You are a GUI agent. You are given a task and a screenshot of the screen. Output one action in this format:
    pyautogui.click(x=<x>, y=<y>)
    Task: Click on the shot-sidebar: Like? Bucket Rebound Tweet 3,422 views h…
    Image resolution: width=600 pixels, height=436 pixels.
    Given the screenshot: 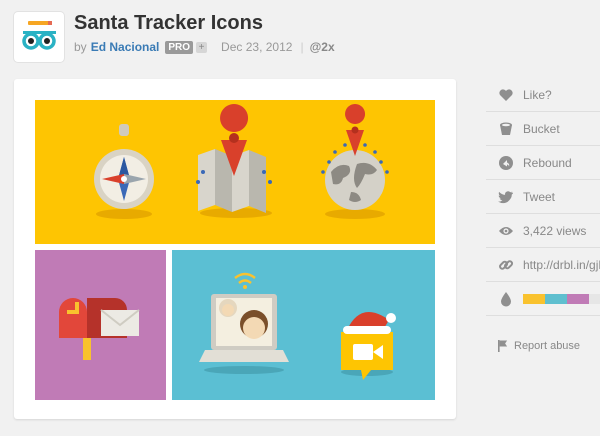 What is the action you would take?
    pyautogui.click(x=543, y=197)
    